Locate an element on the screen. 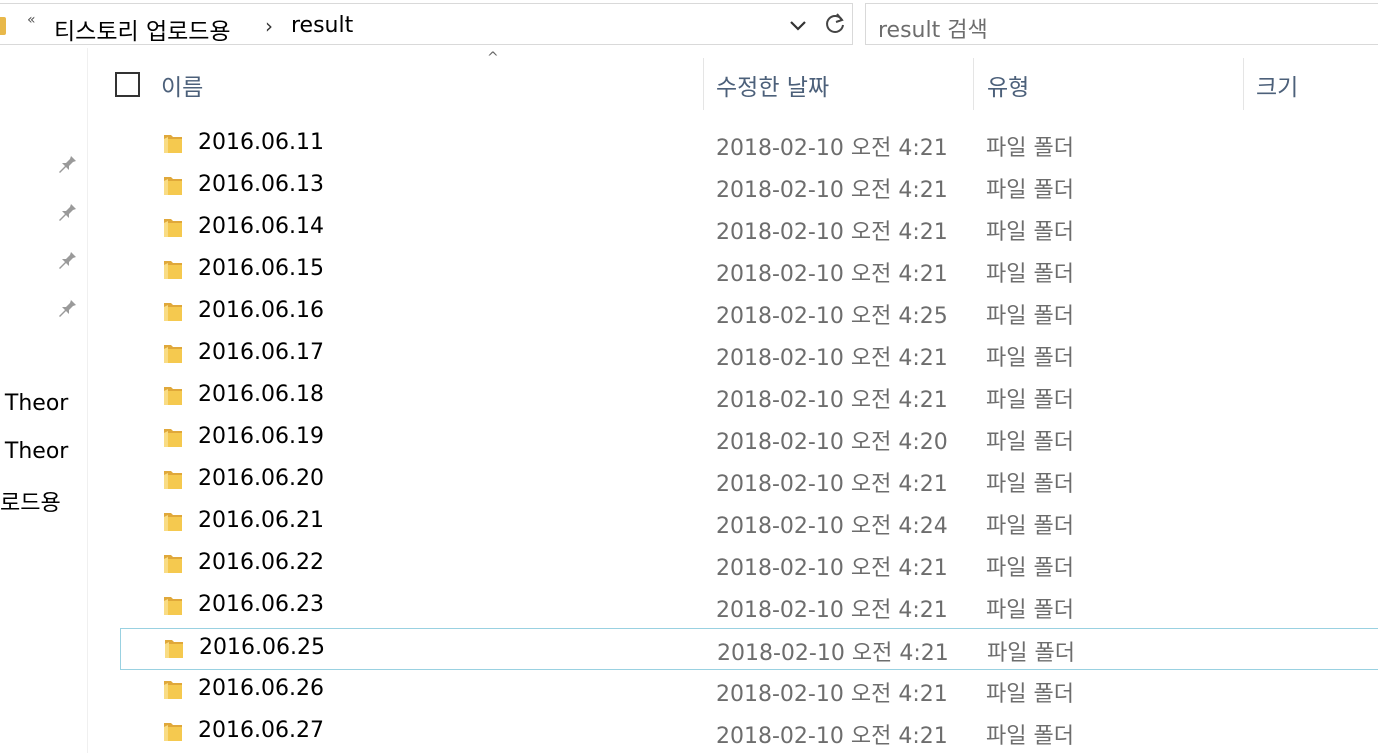 The image size is (1378, 753). refresh-icon is located at coordinates (834, 23).